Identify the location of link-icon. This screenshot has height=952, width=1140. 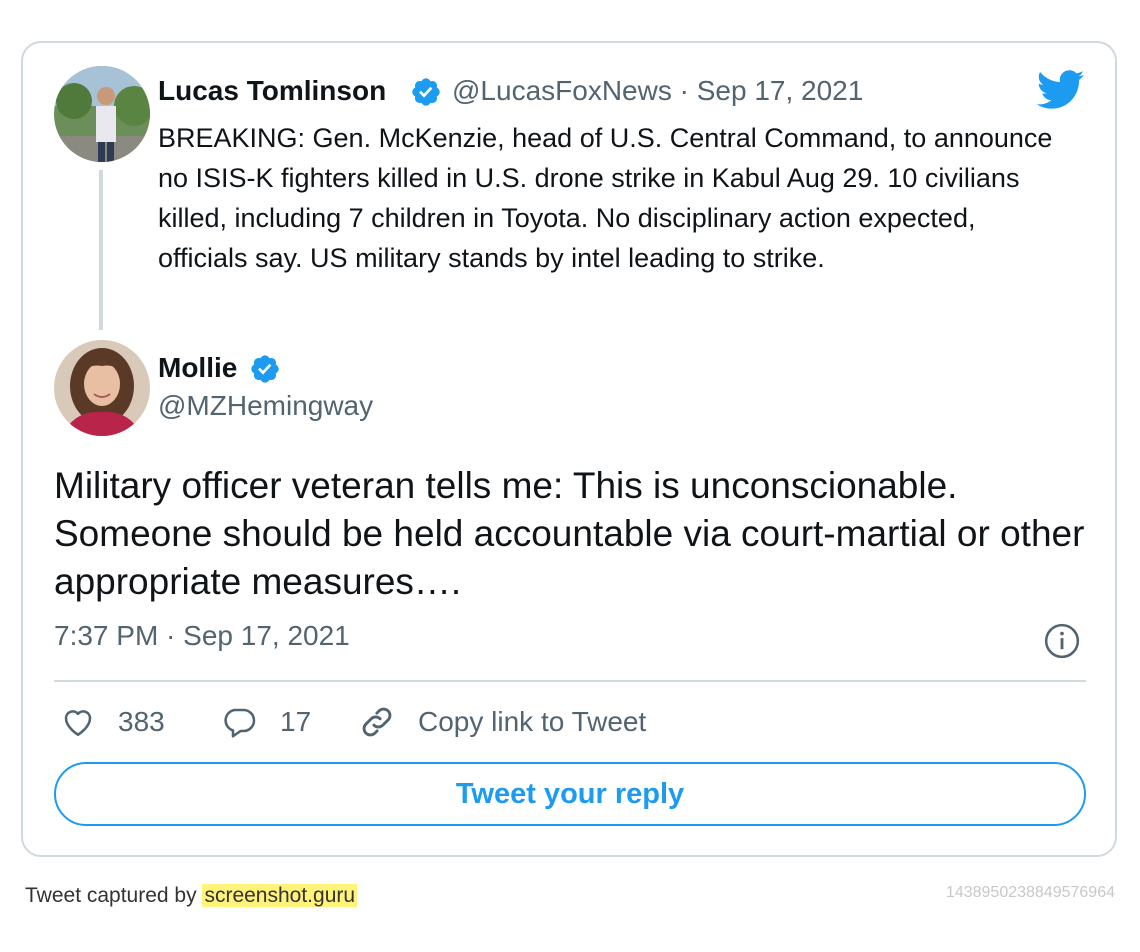
(377, 722).